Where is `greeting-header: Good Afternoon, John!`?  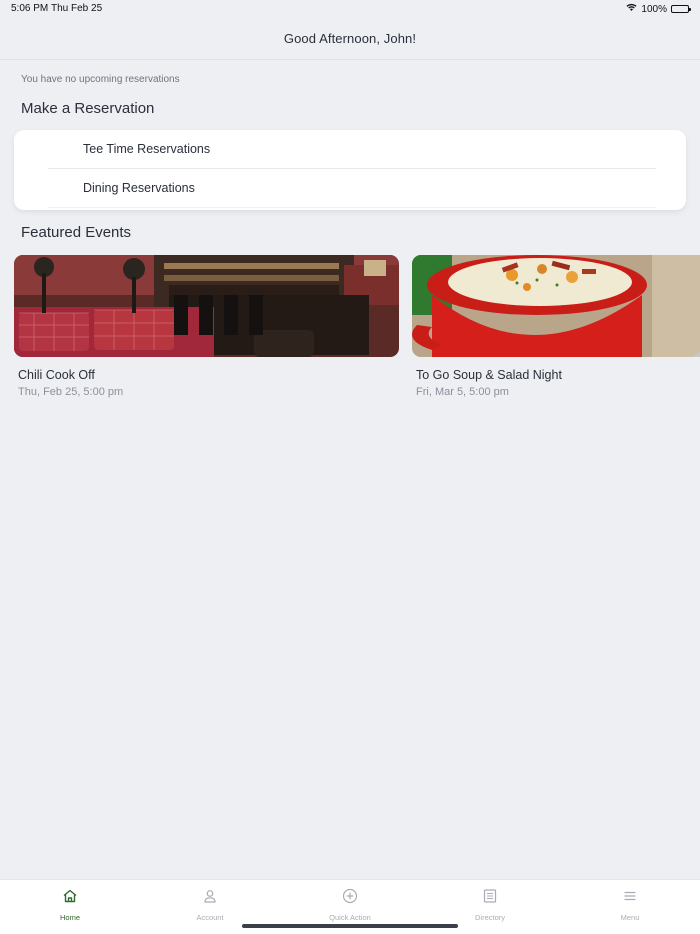 greeting-header: Good Afternoon, John! is located at coordinates (350, 39).